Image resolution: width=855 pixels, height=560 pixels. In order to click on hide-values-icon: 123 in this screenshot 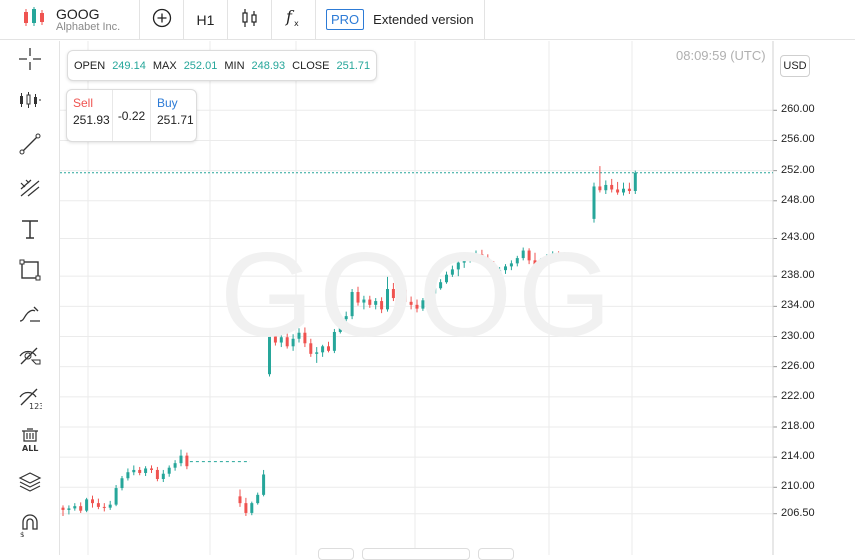, I will do `click(31, 400)`.